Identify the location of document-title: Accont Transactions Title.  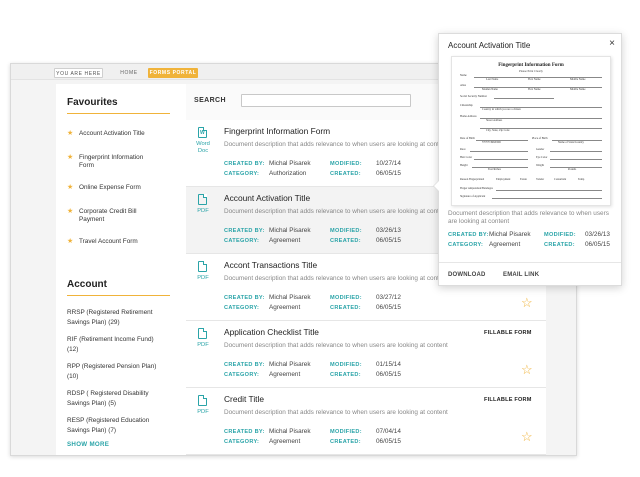
(270, 265).